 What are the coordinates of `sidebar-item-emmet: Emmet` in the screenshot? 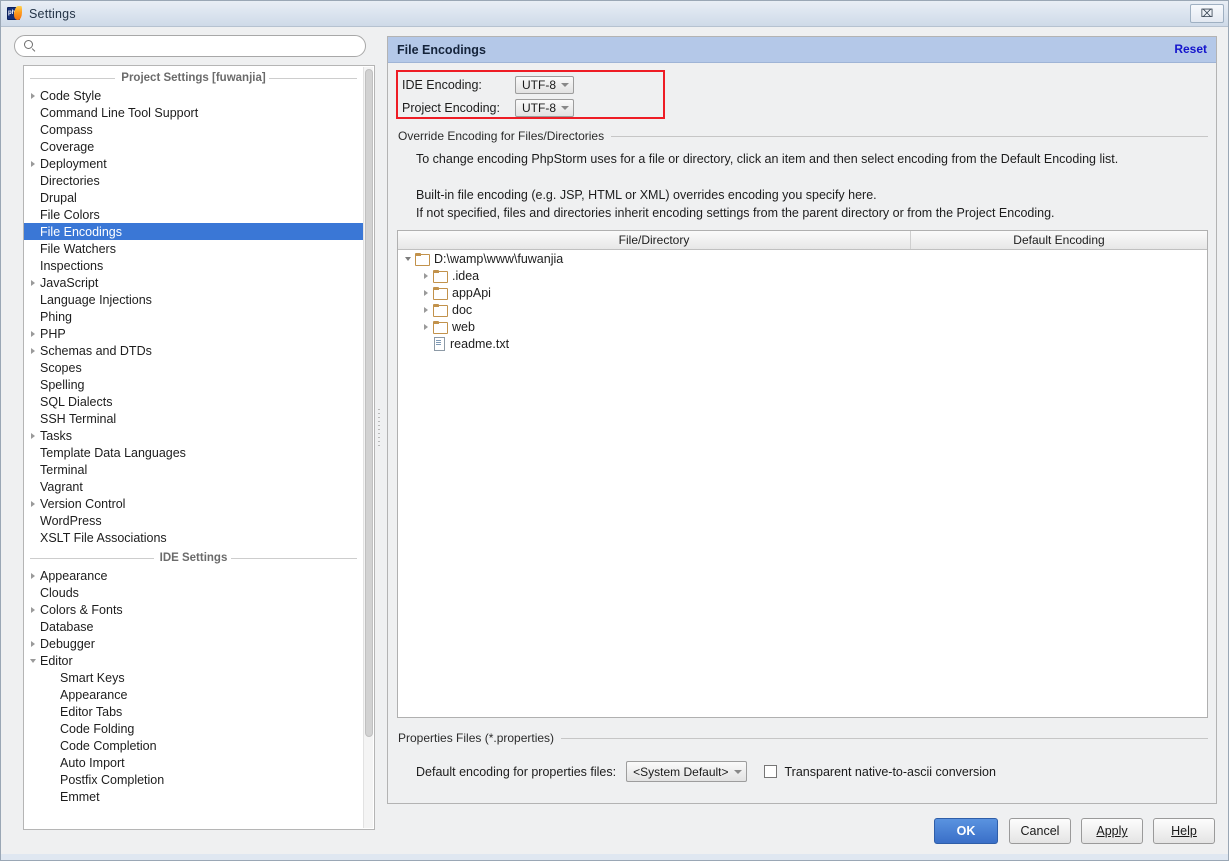 It's located at (193, 796).